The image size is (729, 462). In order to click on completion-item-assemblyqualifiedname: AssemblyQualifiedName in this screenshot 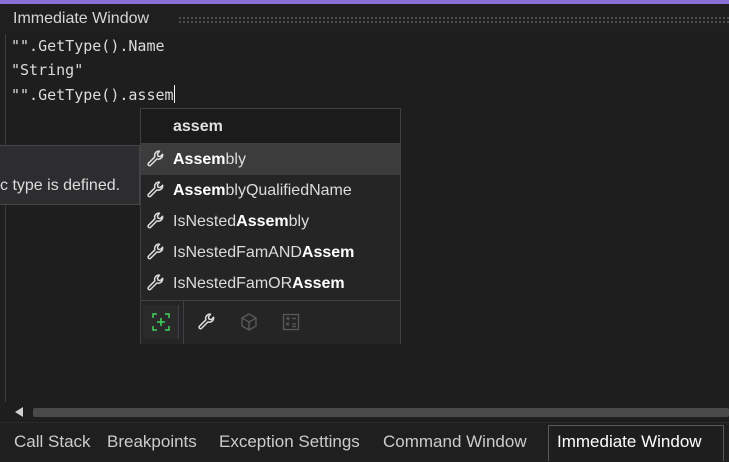, I will do `click(270, 190)`.